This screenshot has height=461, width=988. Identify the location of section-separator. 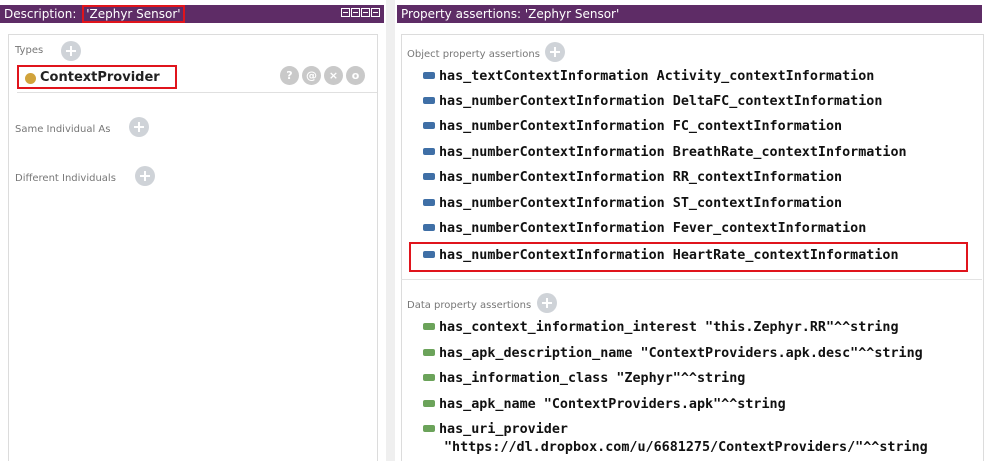
(691, 279).